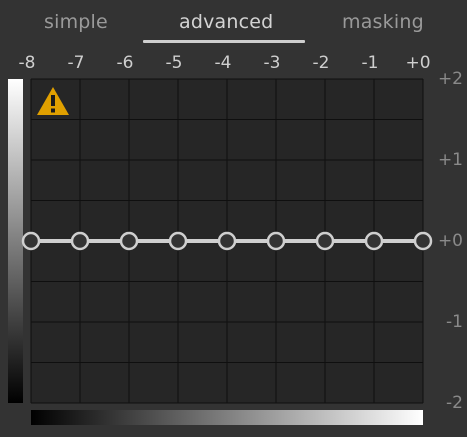 This screenshot has width=467, height=437. Describe the element at coordinates (454, 322) in the screenshot. I see `level-label: -1` at that location.